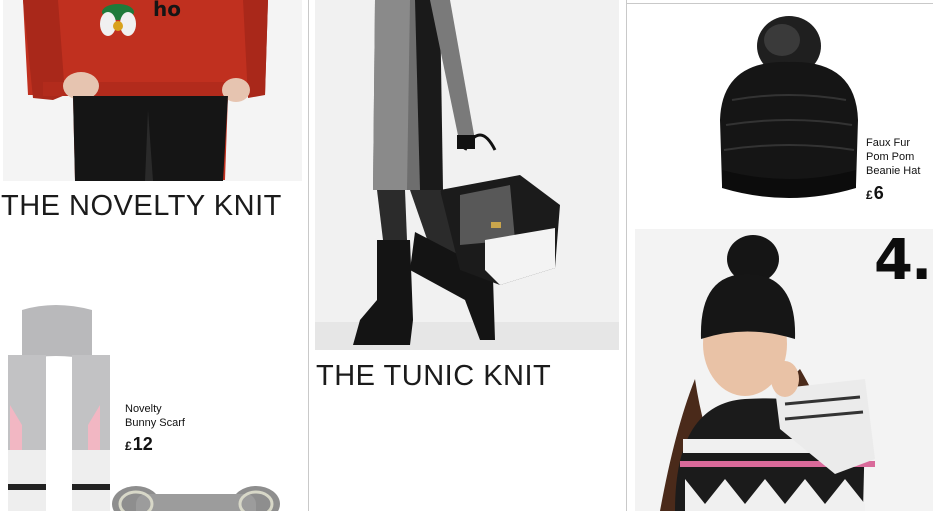 Image resolution: width=933 pixels, height=511 pixels. I want to click on scarf-price-value: 12, so click(142, 444).